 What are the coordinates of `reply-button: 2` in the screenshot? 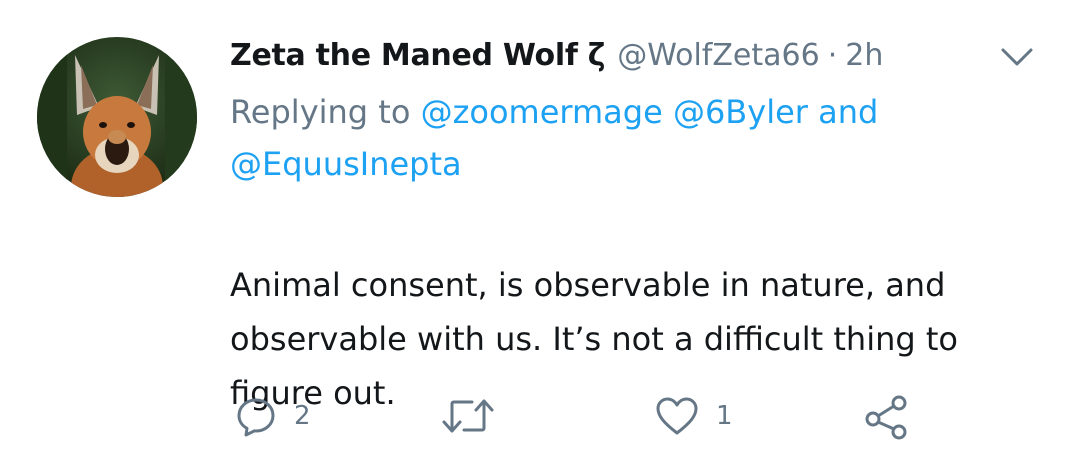 It's located at (272, 416).